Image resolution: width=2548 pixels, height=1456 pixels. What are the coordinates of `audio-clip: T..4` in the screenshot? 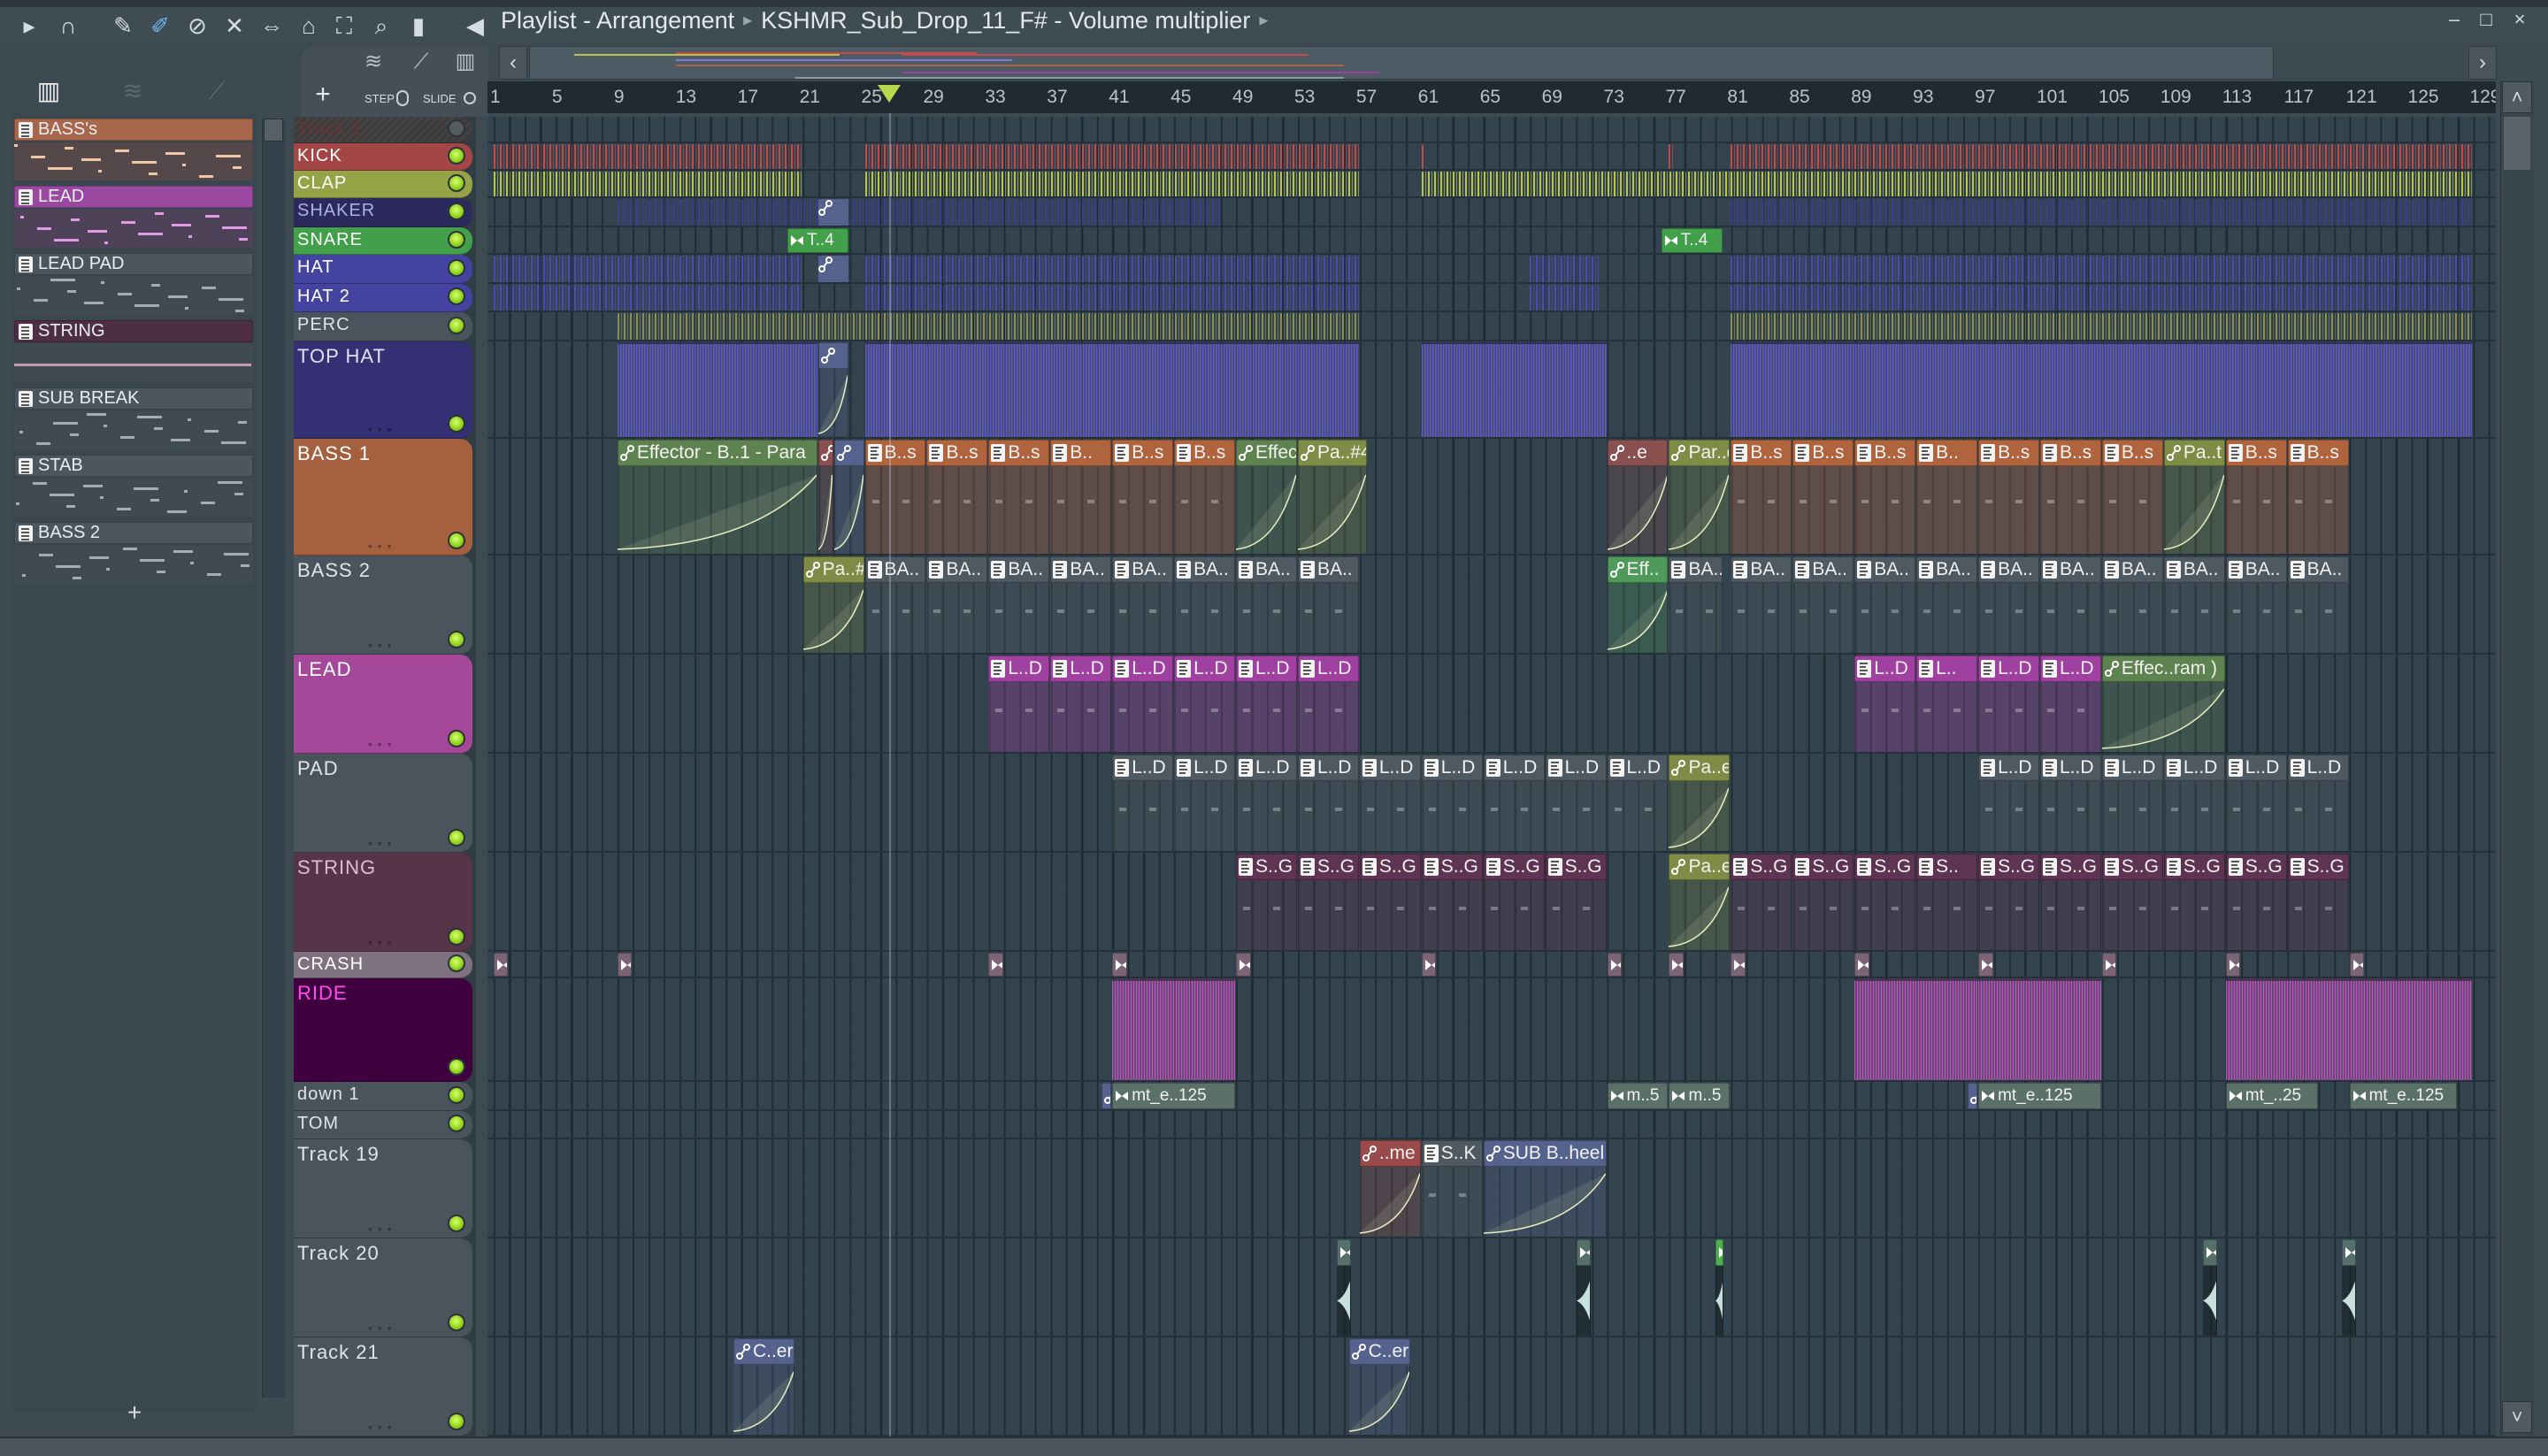 It's located at (1692, 240).